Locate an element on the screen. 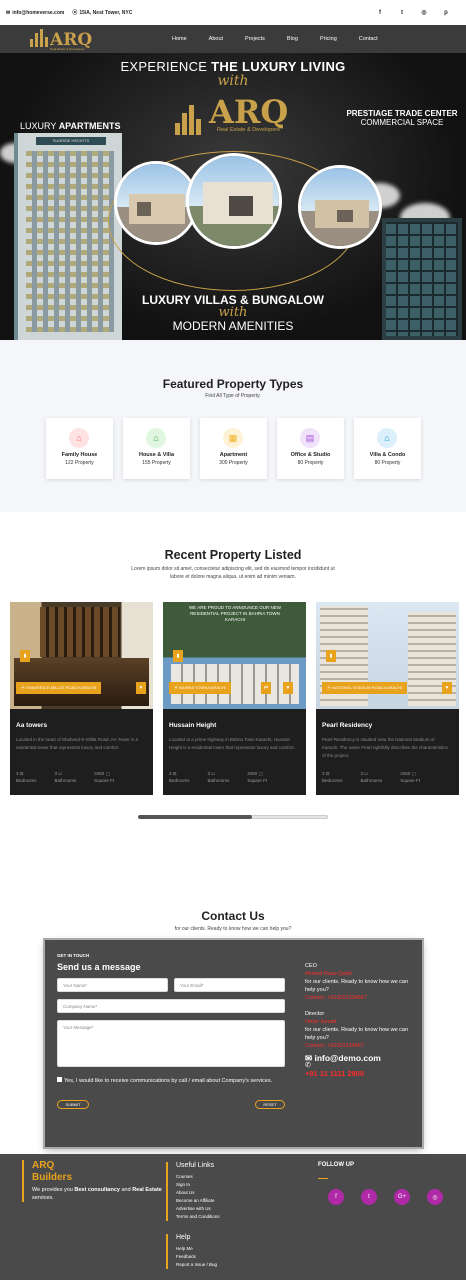 Image resolution: width=466 pixels, height=1280 pixels. featured-badge: ▮ is located at coordinates (178, 656).